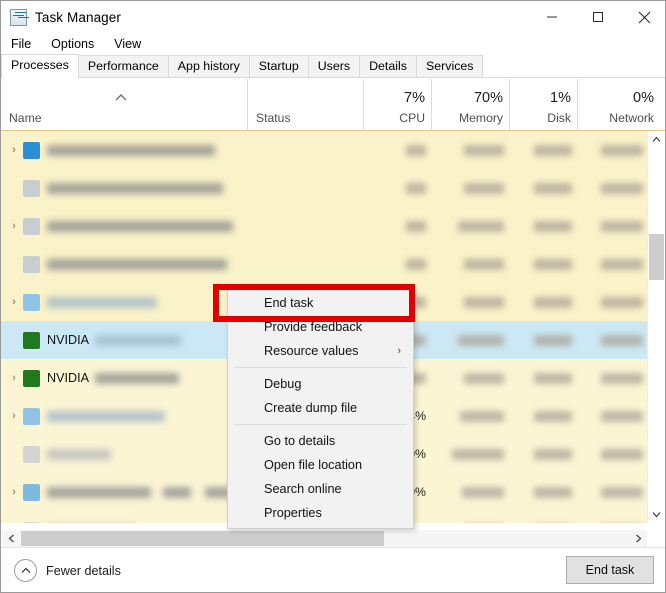 The image size is (666, 593). I want to click on context-menu-item-search-online: Search online, so click(320, 489).